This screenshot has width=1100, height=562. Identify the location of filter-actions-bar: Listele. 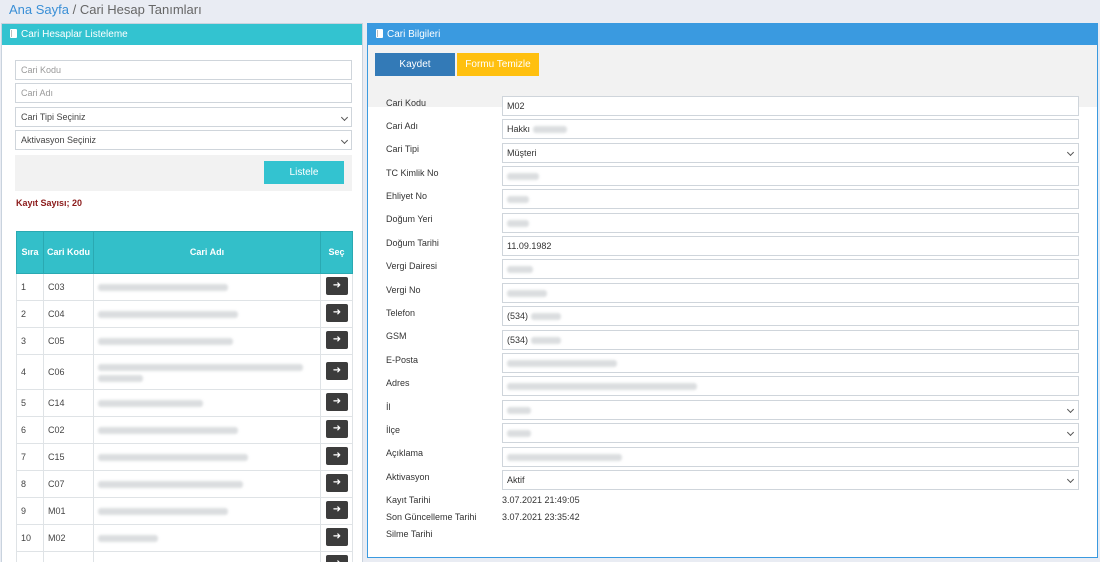
(183, 173).